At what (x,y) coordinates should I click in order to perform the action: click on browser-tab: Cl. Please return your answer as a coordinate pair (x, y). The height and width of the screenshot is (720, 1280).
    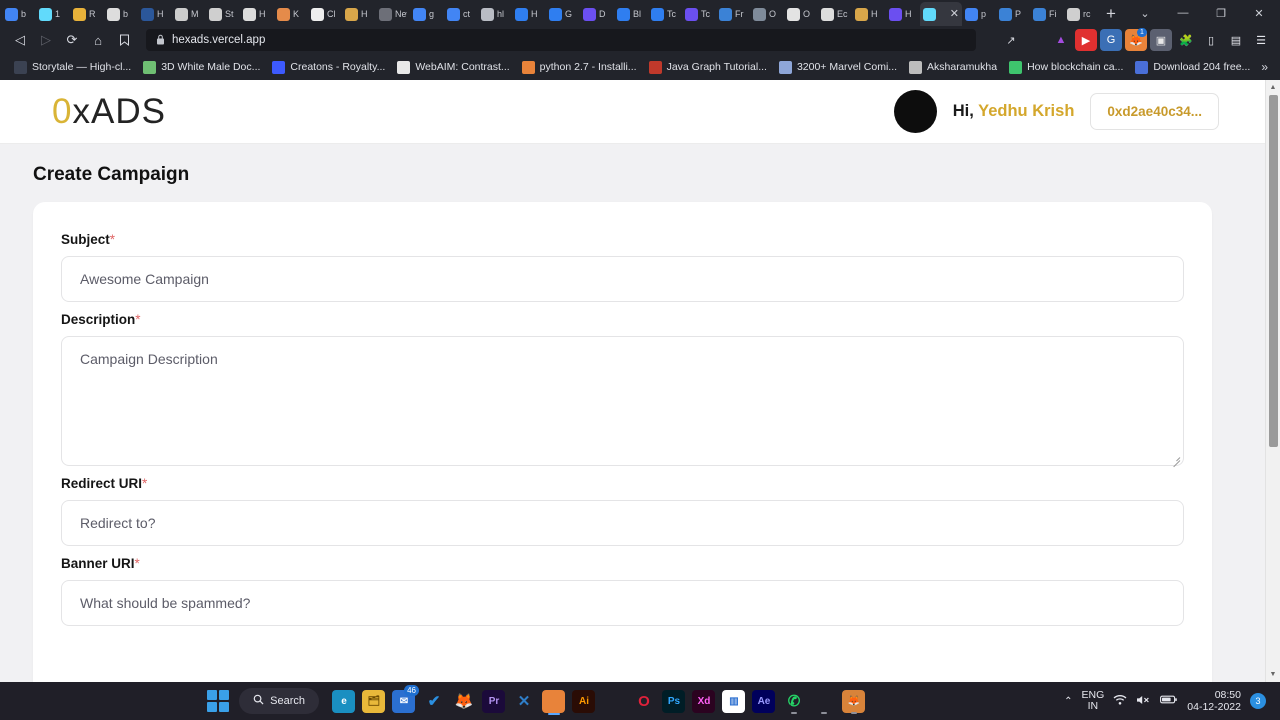
    Looking at the image, I should click on (325, 14).